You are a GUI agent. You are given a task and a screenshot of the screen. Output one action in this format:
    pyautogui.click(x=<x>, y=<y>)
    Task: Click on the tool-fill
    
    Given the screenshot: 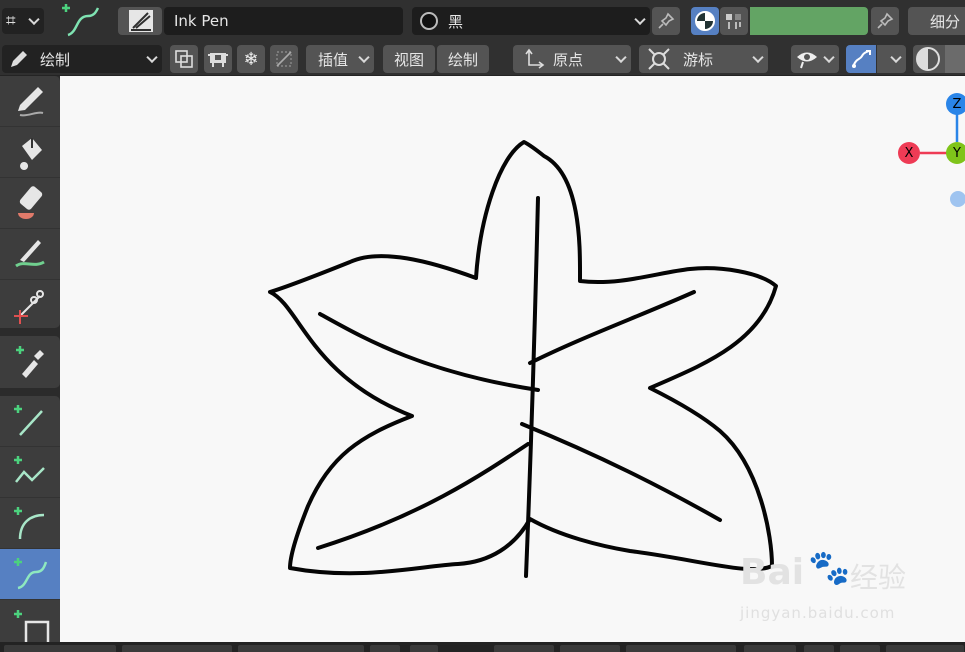 What is the action you would take?
    pyautogui.click(x=30, y=152)
    